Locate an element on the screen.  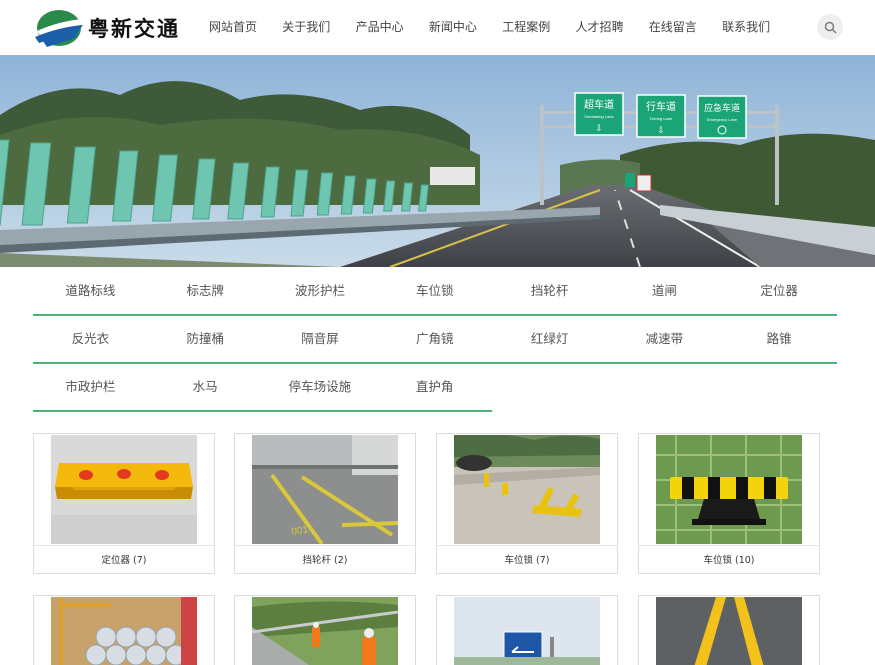
gantry-sign-overtaking: 超车道 Overtaking Lane ⇩ is located at coordinates (599, 114).